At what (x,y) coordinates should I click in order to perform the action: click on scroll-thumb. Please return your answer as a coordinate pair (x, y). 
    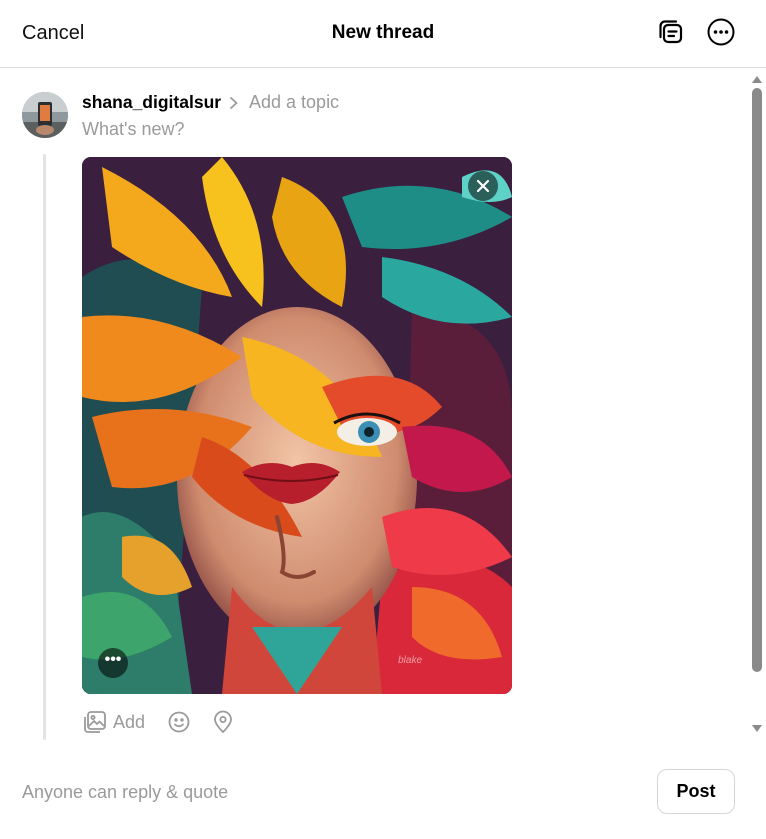
    Looking at the image, I should click on (757, 380).